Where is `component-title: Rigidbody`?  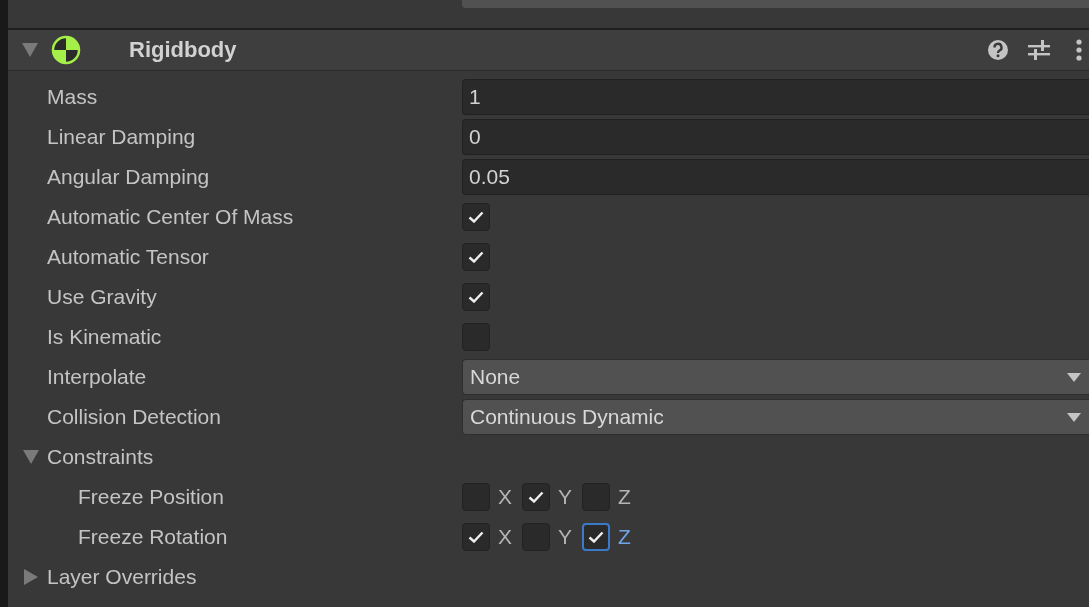
component-title: Rigidbody is located at coordinates (183, 50).